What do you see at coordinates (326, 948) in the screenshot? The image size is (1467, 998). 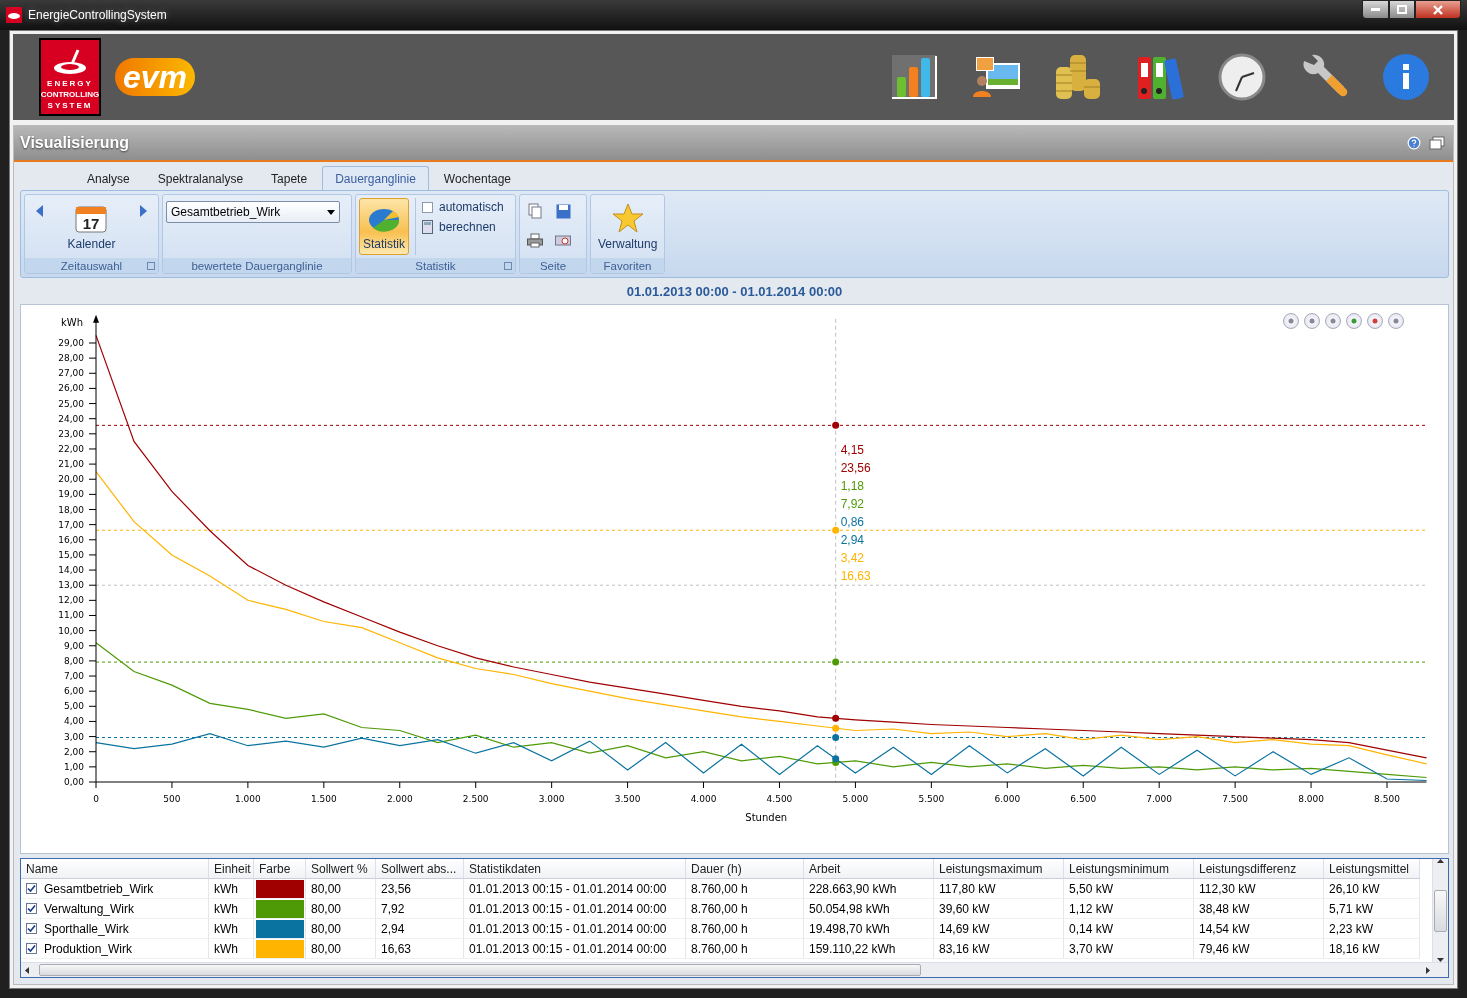 I see `table-cell: 80,00` at bounding box center [326, 948].